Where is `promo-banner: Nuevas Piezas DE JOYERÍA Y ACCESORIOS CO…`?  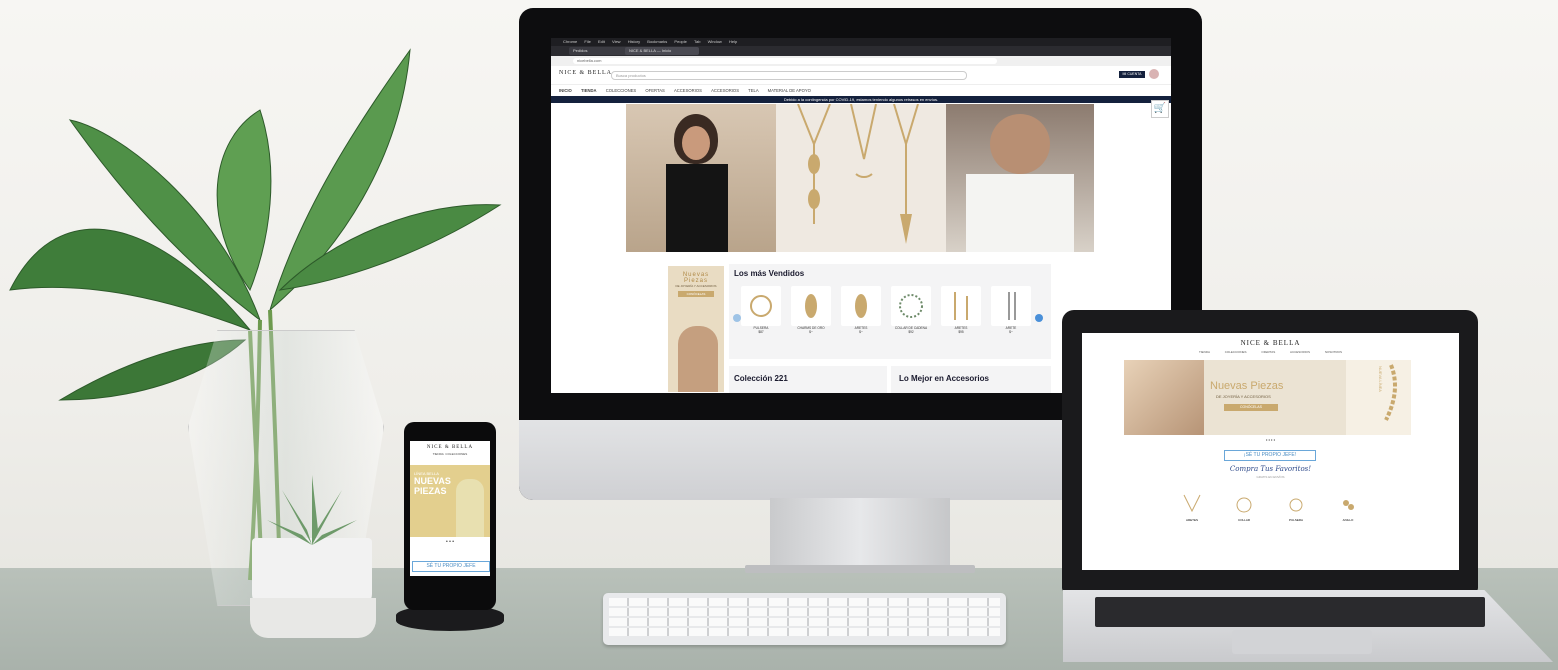
promo-banner: Nuevas Piezas DE JOYERÍA Y ACCESORIOS CO… is located at coordinates (696, 329).